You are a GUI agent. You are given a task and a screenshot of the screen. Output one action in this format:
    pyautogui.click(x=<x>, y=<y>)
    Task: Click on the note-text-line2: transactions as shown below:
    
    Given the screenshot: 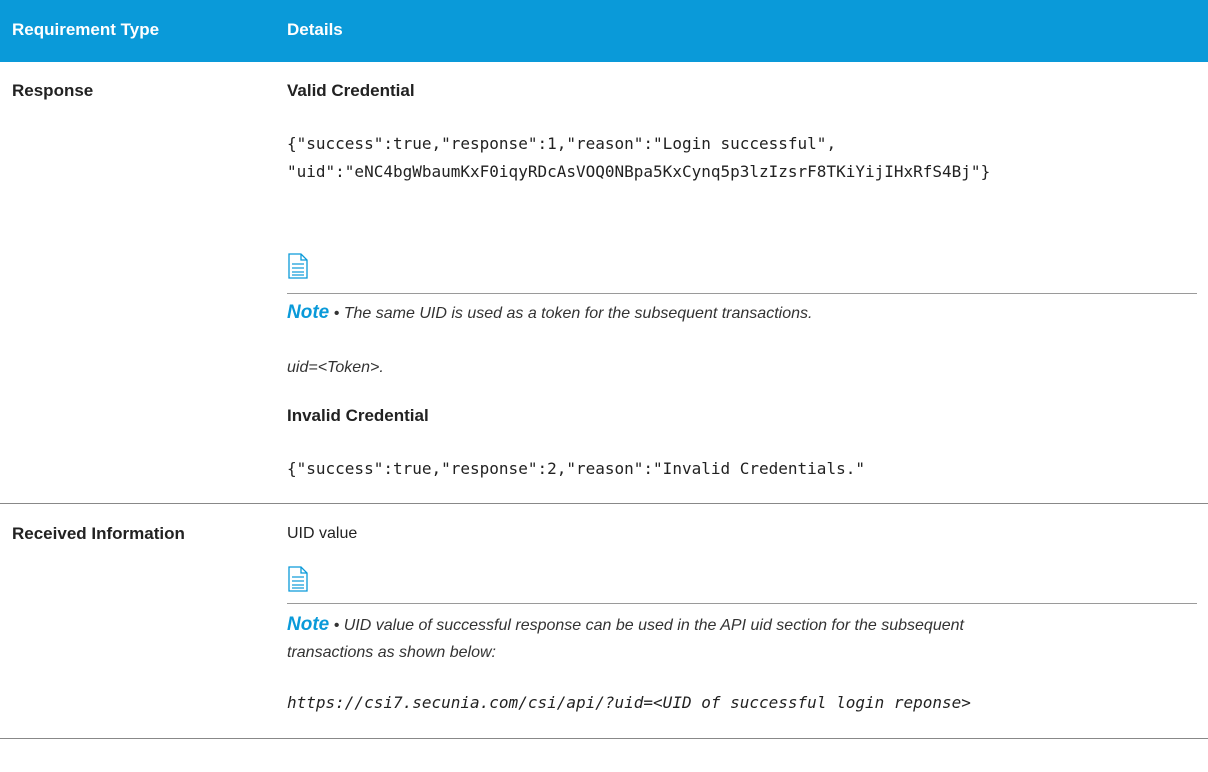 What is the action you would take?
    pyautogui.click(x=391, y=652)
    